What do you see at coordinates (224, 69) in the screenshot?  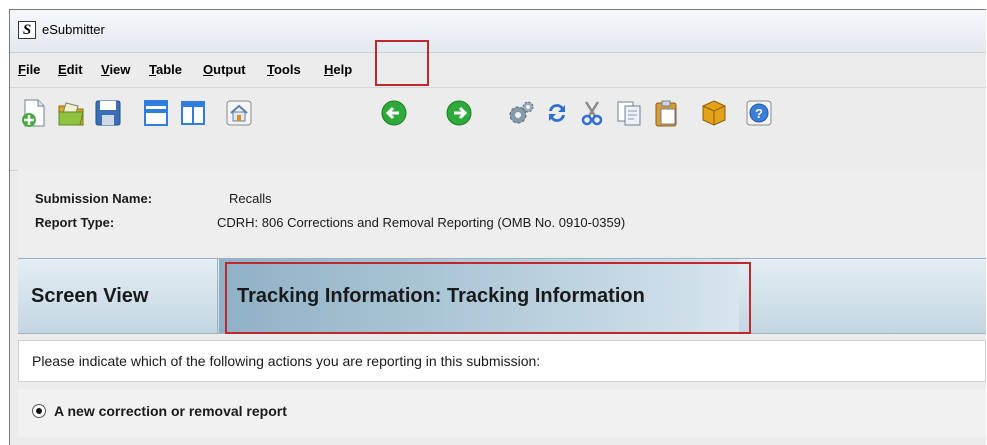 I see `menu-output: Output` at bounding box center [224, 69].